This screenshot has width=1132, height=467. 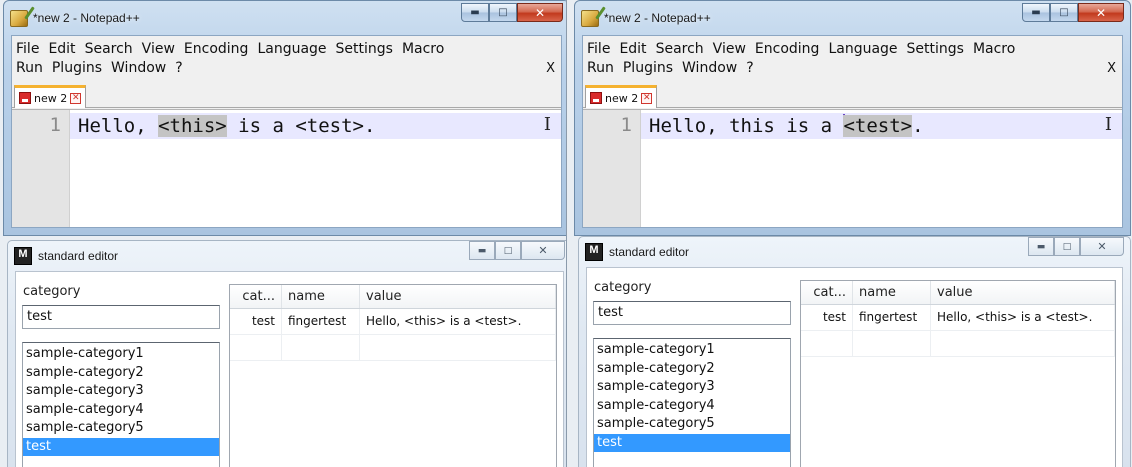 What do you see at coordinates (881, 126) in the screenshot?
I see `code-line: Hello, this is a <test>.` at bounding box center [881, 126].